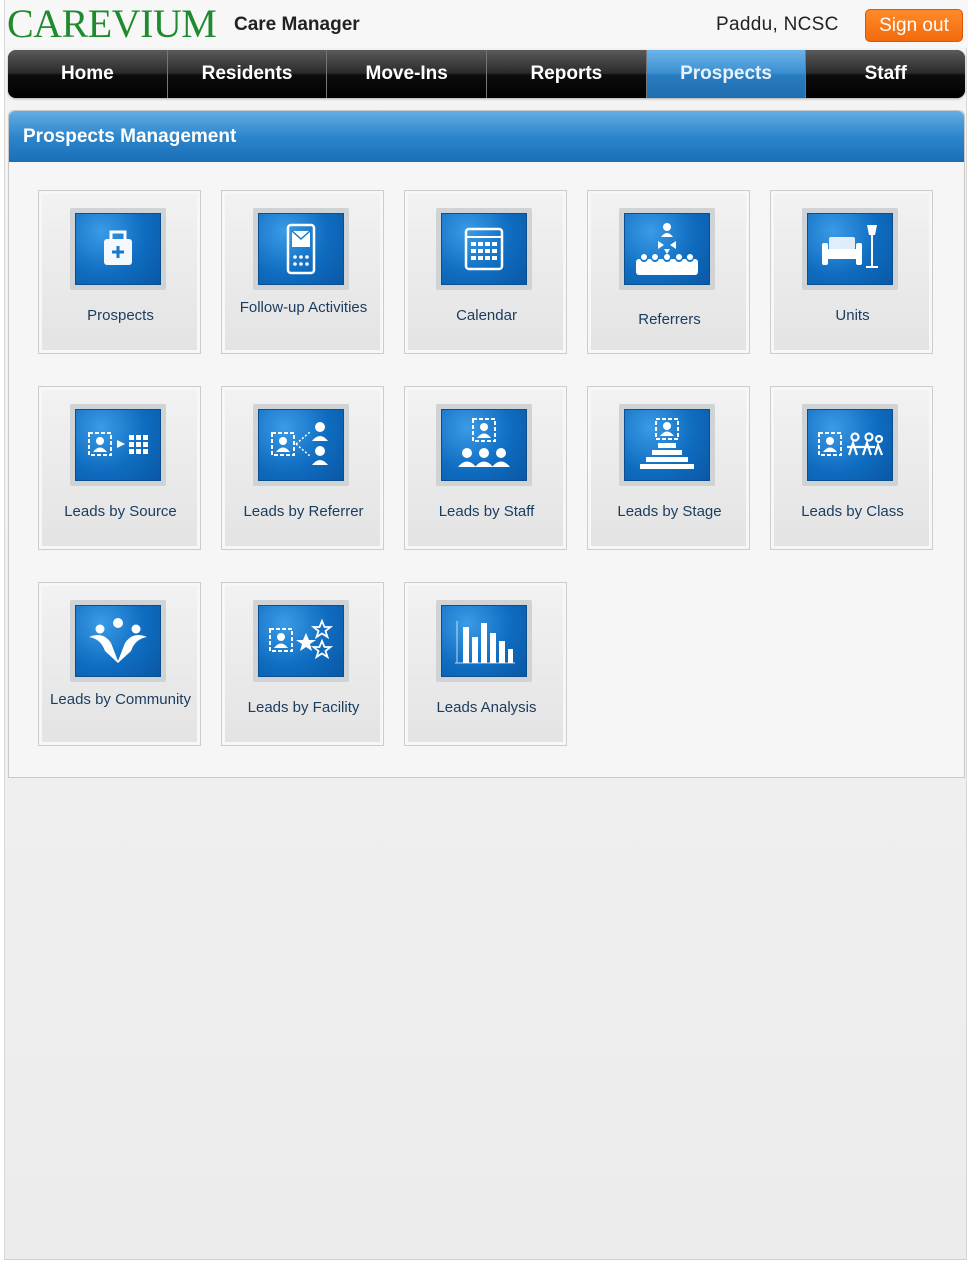  I want to click on tile-follow-up-activities: Follow-up Activities, so click(302, 272).